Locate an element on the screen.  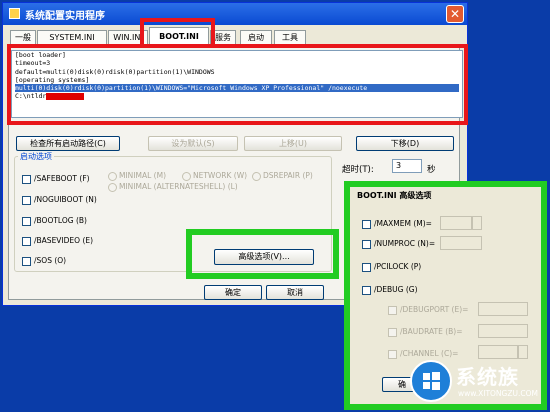
tab-general: 一般 is located at coordinates (23, 37).